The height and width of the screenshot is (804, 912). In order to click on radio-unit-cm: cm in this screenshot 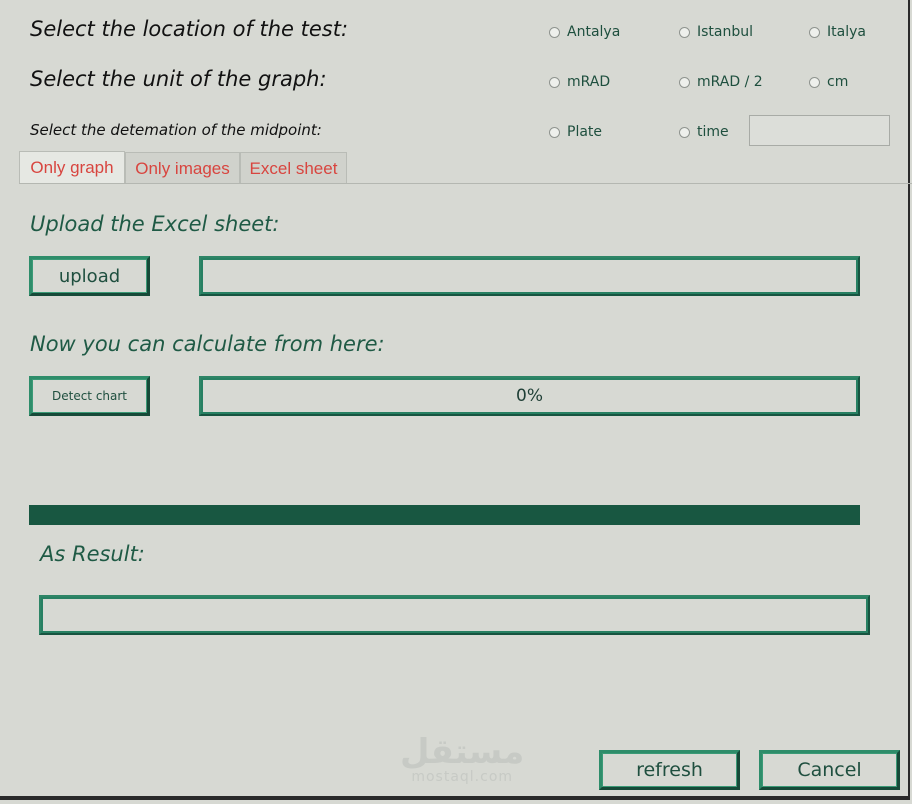, I will do `click(828, 82)`.